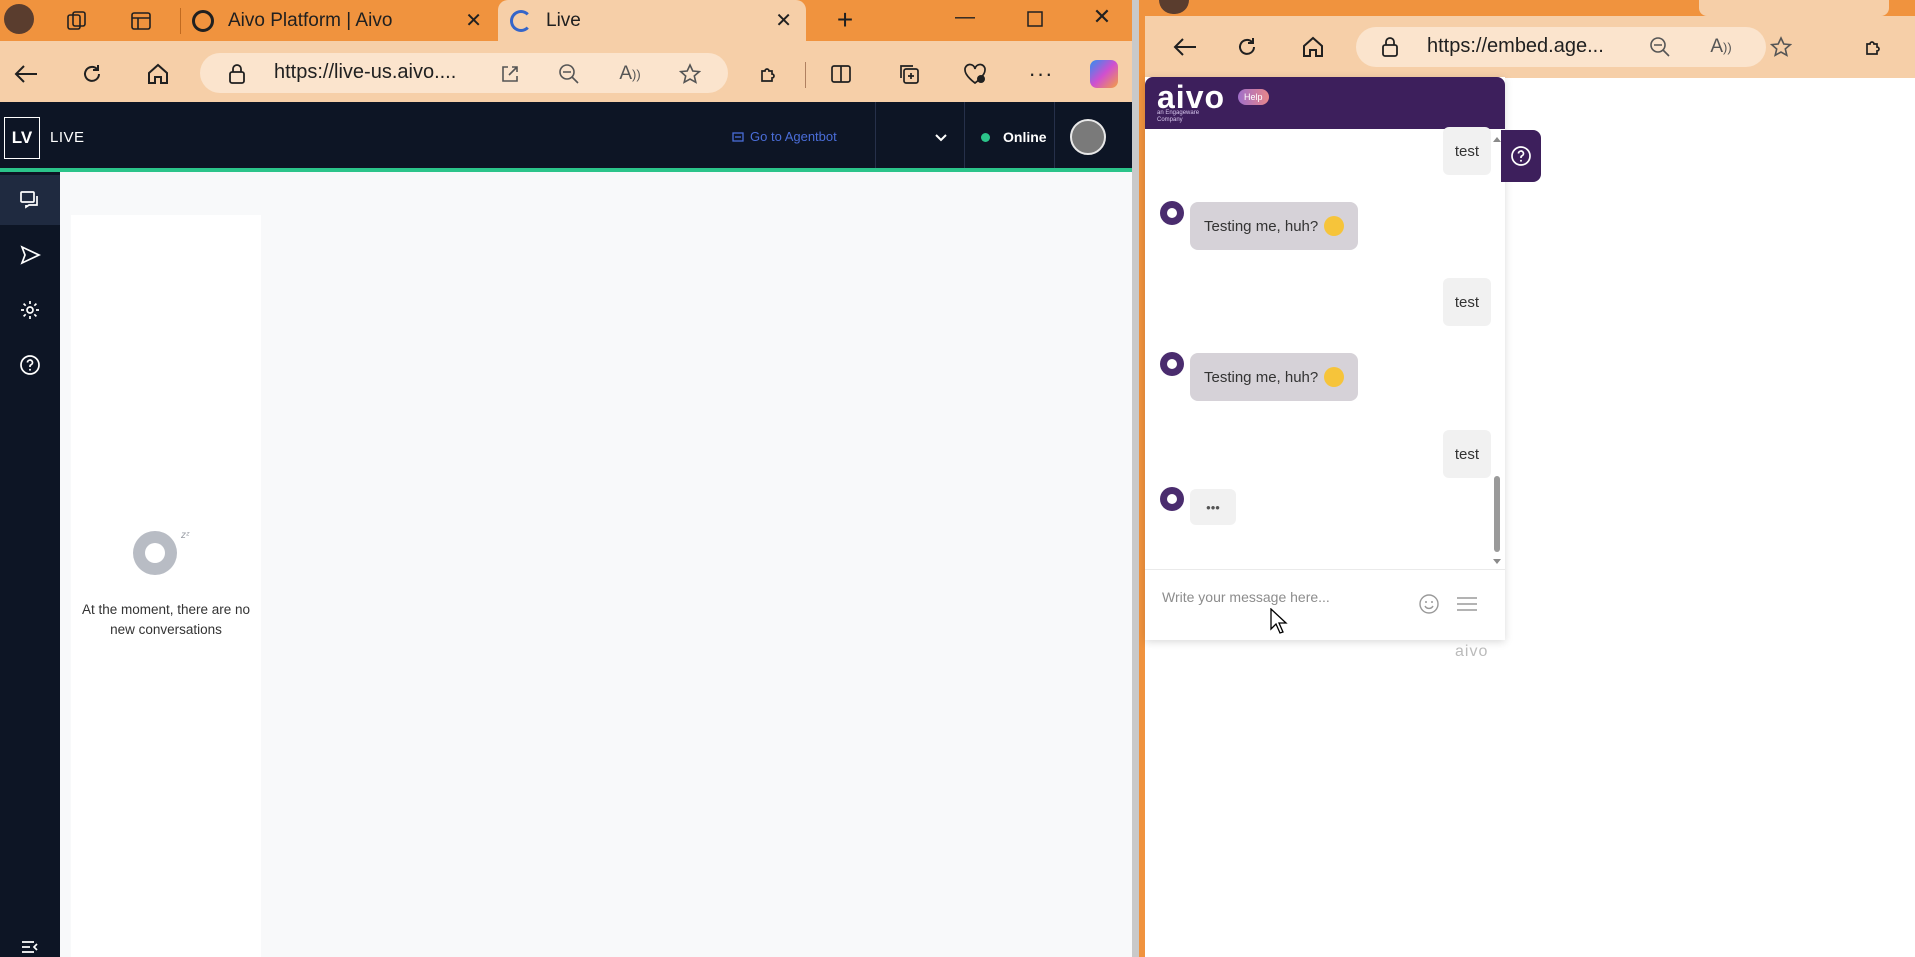 This screenshot has width=1915, height=957. I want to click on tab-actions-icon, so click(141, 21).